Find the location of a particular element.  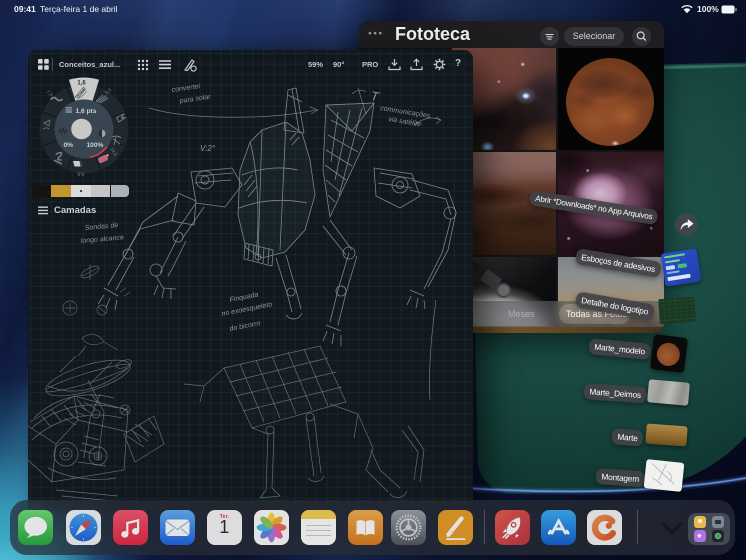

svg-text: 1,6 pts is located at coordinates (85, 111).